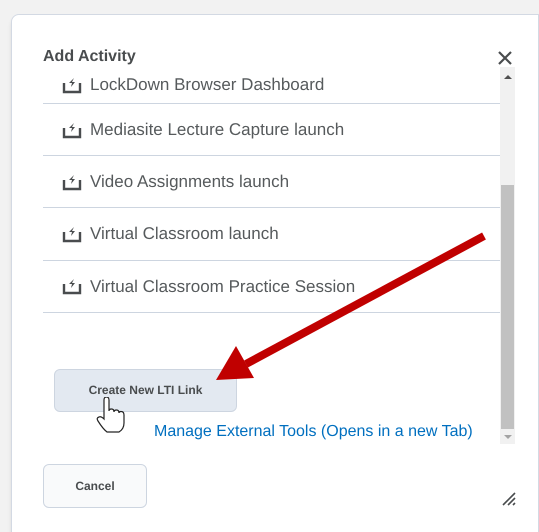 This screenshot has width=539, height=532. Describe the element at coordinates (271, 182) in the screenshot. I see `activity-item: Video Assignments launch` at that location.